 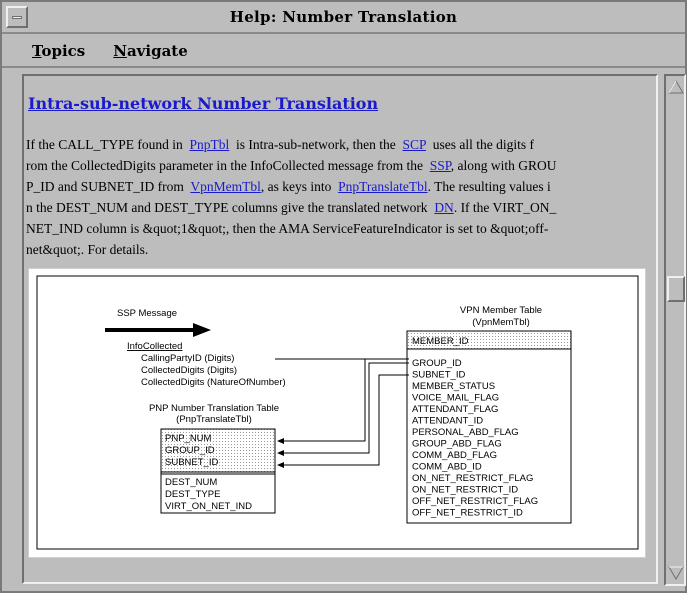 What do you see at coordinates (467, 513) in the screenshot?
I see `vpn-field: OFF_NET_RESTRICT_ID` at bounding box center [467, 513].